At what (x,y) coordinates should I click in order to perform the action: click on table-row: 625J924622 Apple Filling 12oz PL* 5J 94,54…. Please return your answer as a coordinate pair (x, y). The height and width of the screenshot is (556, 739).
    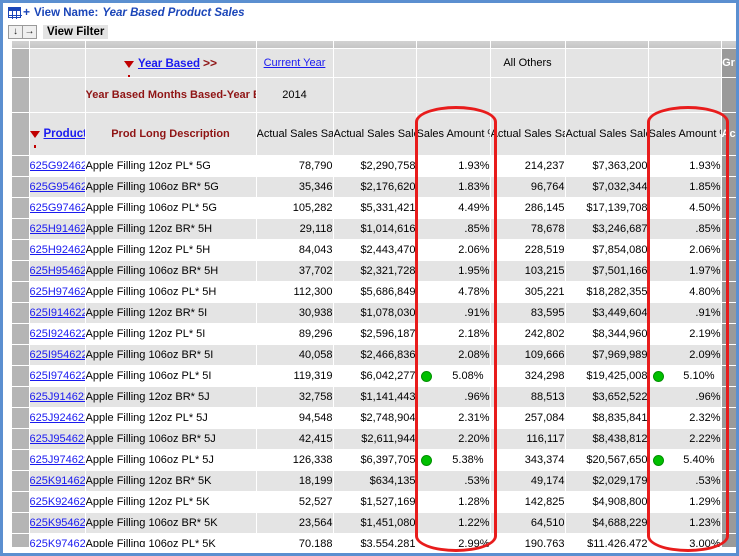
    Looking at the image, I should click on (369, 418).